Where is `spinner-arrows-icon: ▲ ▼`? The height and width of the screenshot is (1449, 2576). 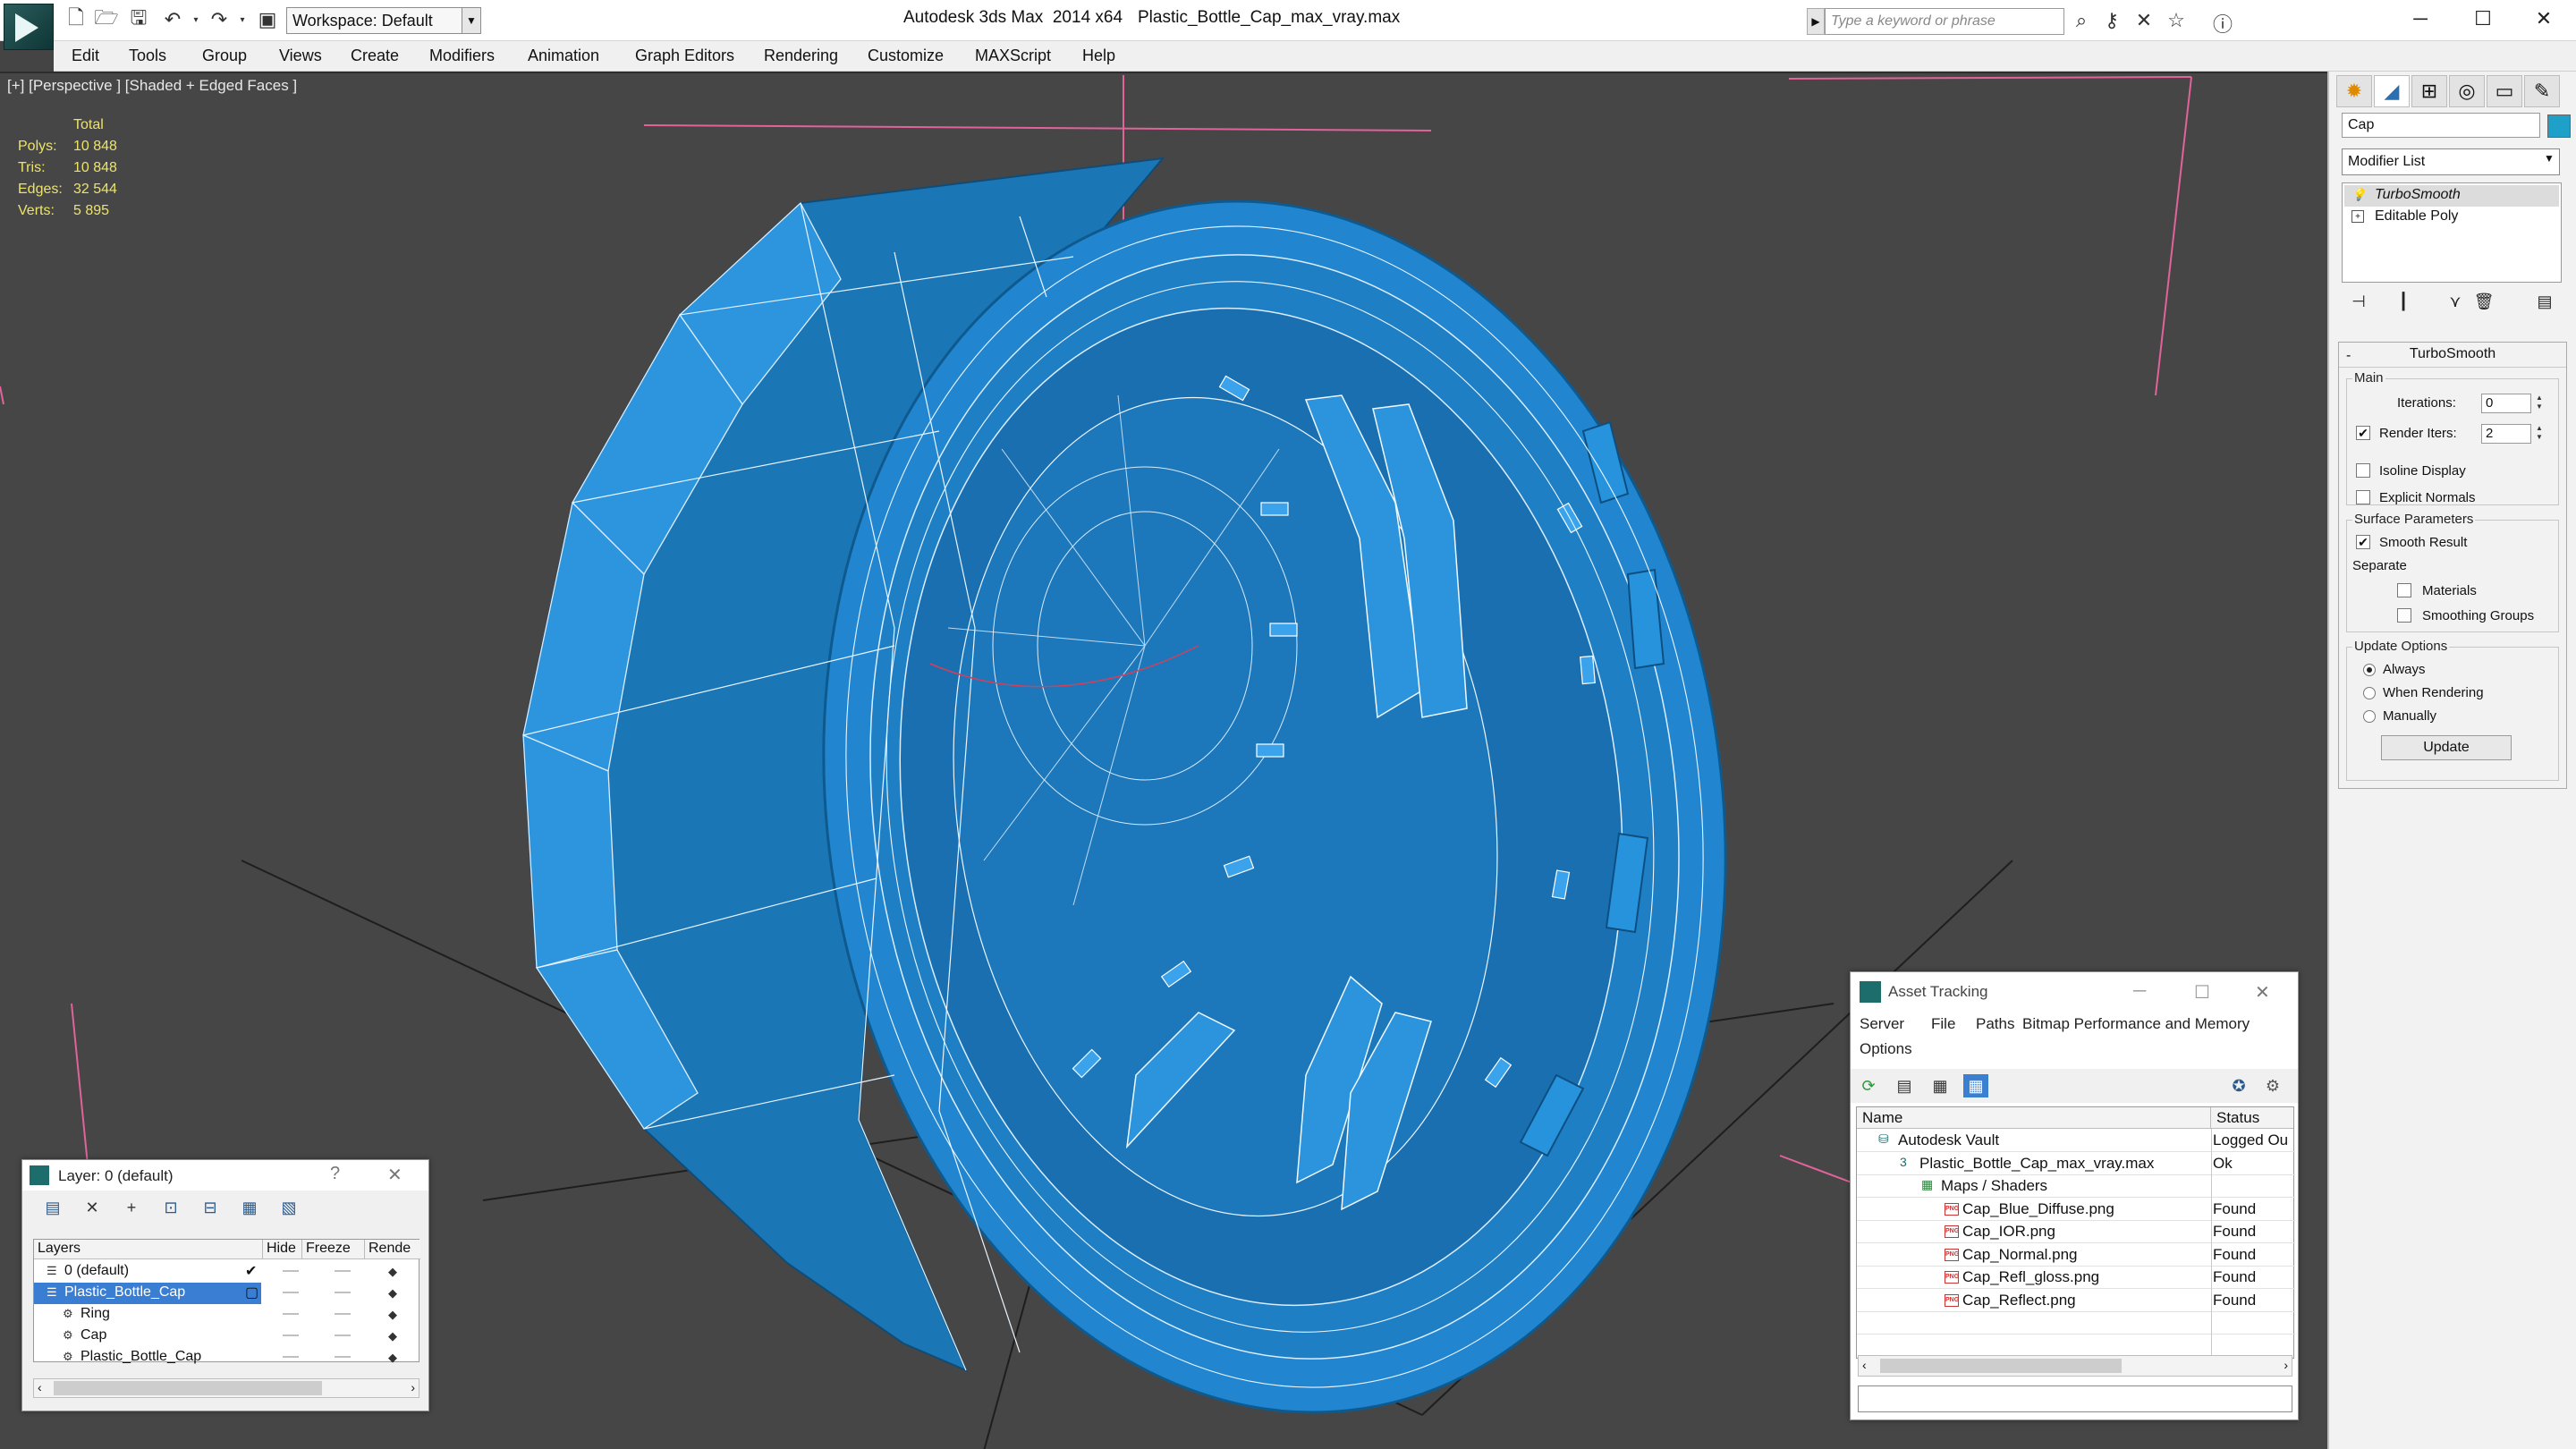 spinner-arrows-icon: ▲ ▼ is located at coordinates (2539, 403).